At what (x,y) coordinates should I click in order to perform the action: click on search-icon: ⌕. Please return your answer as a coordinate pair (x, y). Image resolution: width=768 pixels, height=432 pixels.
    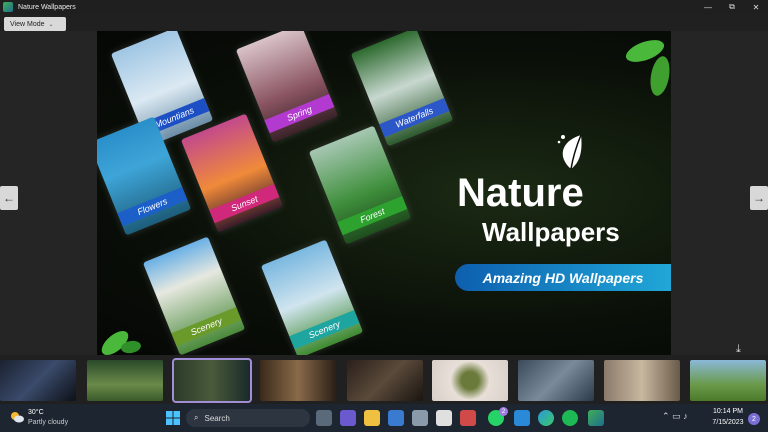
    Looking at the image, I should click on (196, 417).